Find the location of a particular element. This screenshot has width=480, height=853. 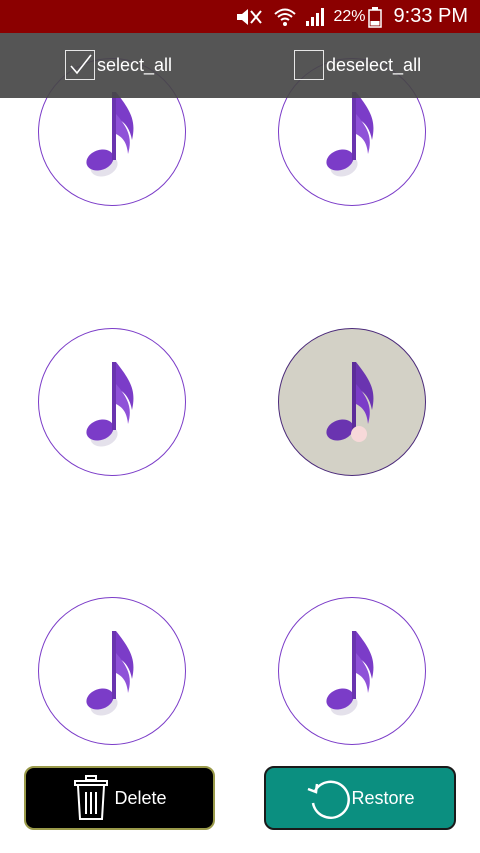

clock: 9:33 PM is located at coordinates (430, 16).